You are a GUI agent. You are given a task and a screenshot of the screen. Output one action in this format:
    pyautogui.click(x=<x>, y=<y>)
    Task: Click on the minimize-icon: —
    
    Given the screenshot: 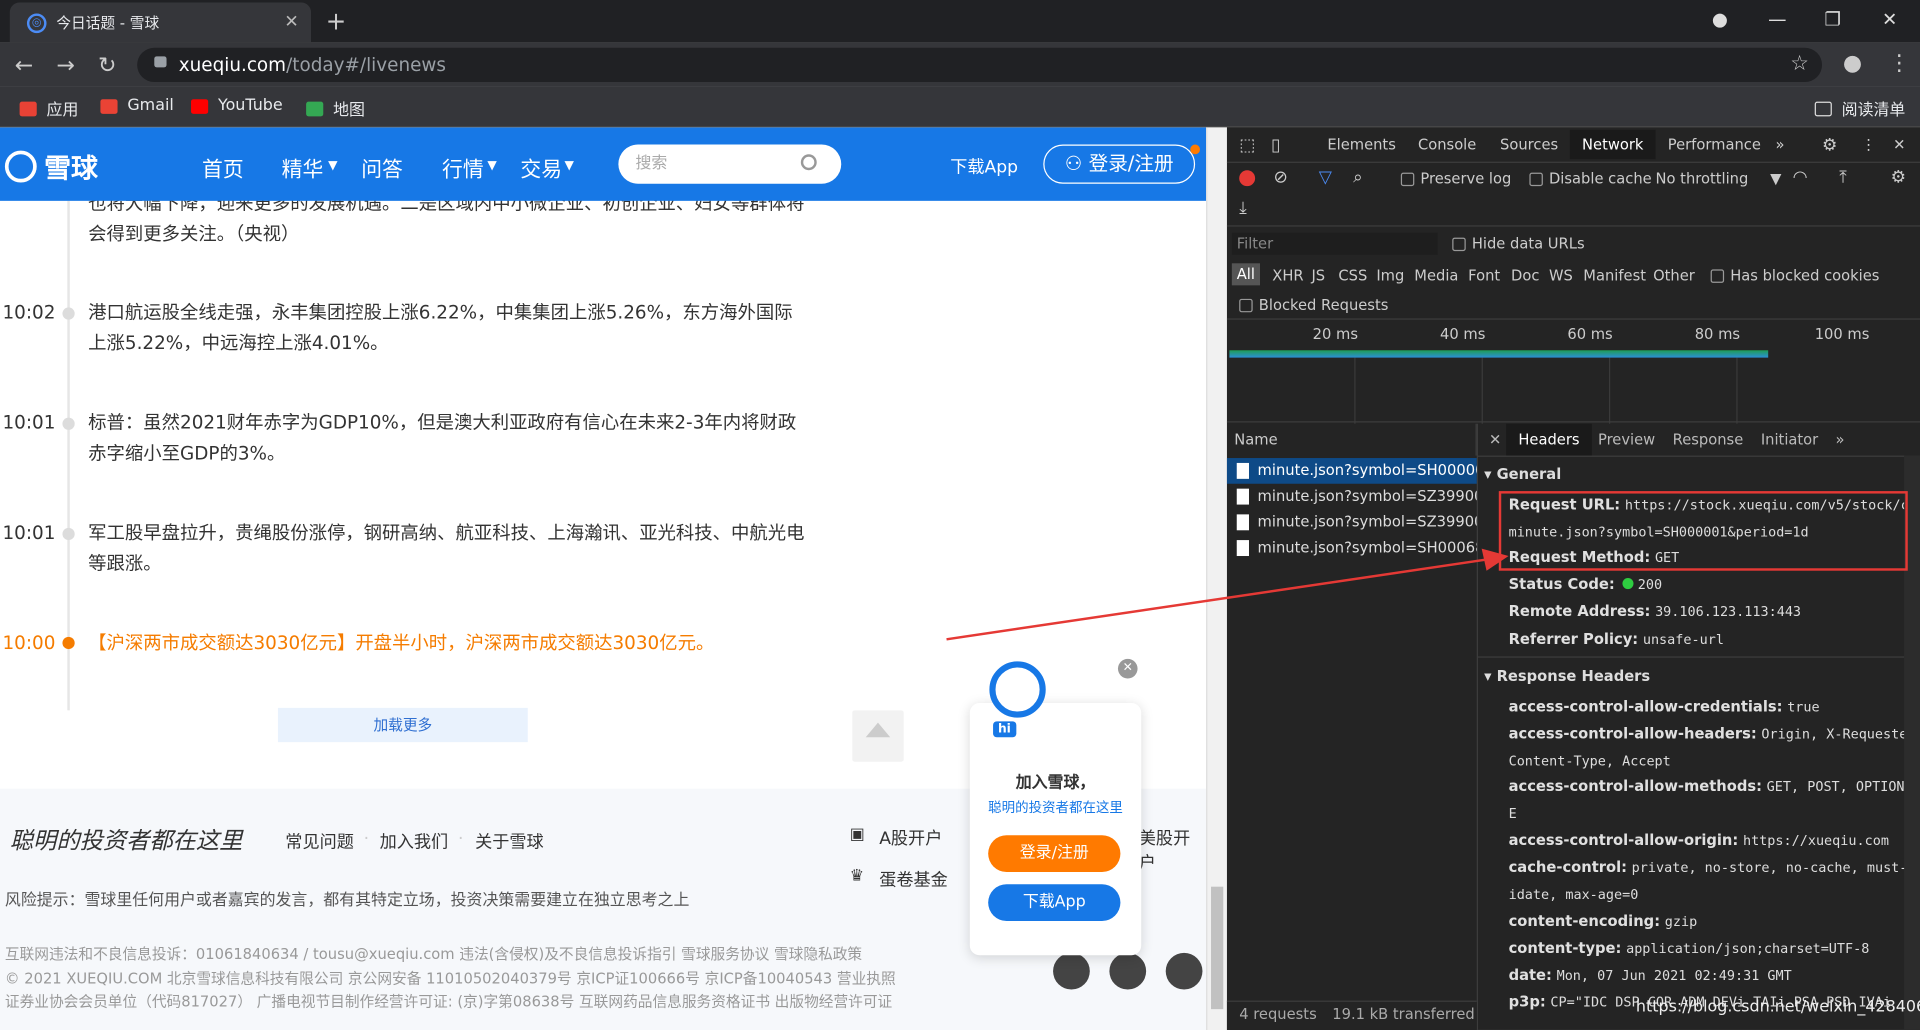 What is the action you would take?
    pyautogui.click(x=1777, y=20)
    